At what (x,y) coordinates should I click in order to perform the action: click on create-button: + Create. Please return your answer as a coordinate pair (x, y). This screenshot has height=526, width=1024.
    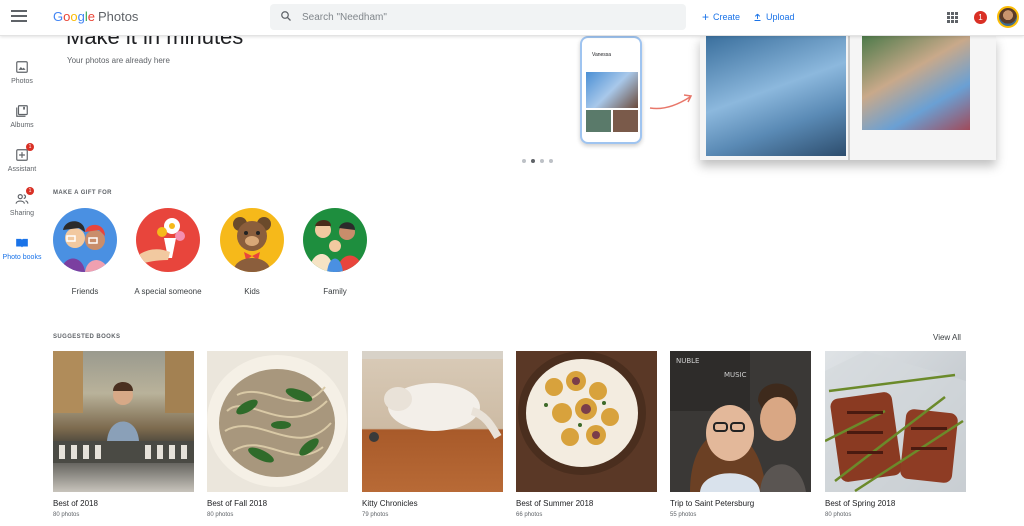
    Looking at the image, I should click on (721, 16).